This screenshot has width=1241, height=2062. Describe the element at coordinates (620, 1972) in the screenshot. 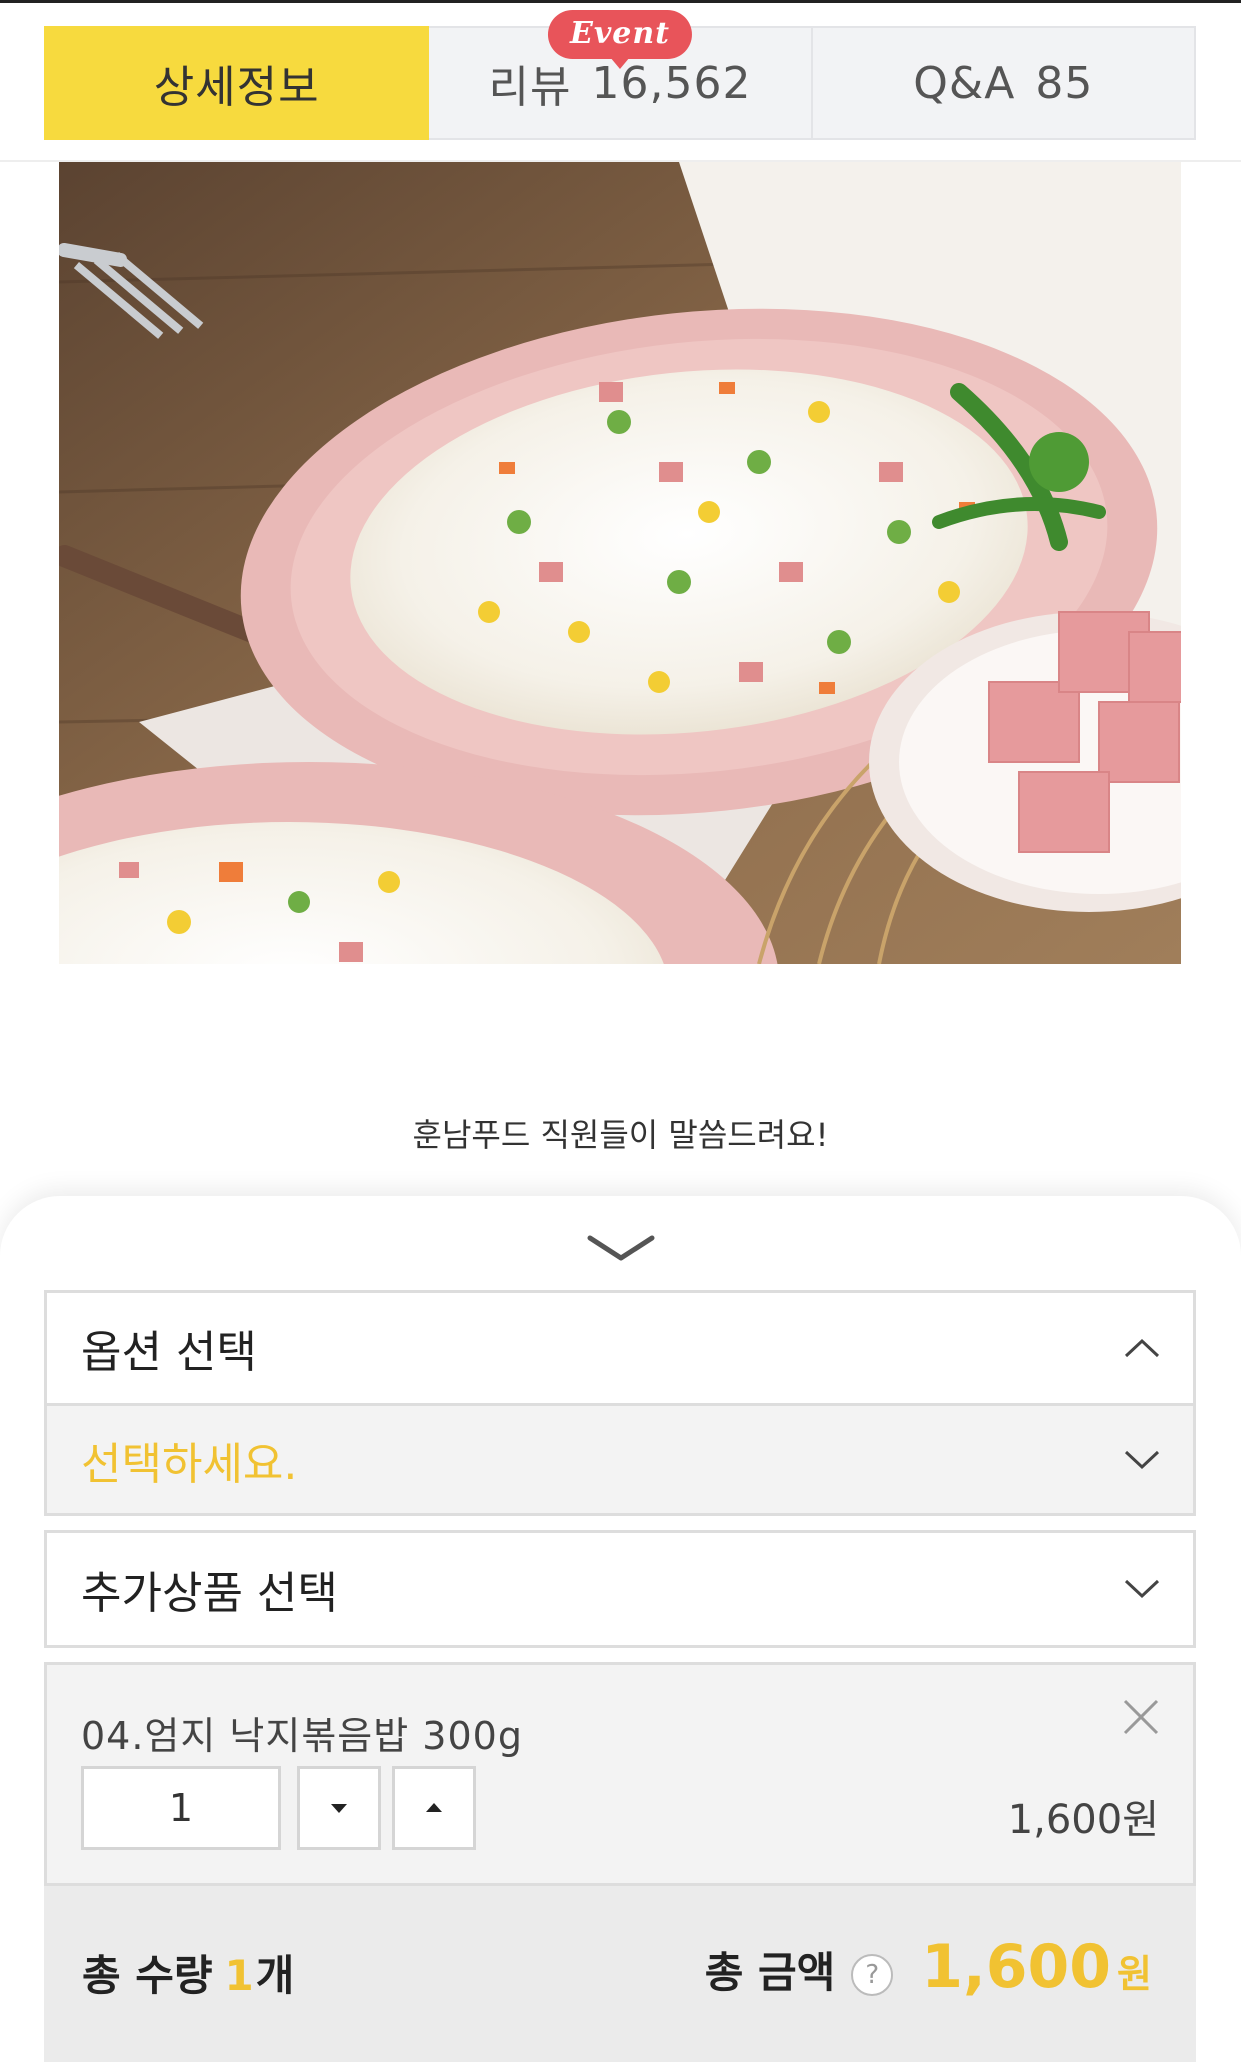

I see `total-summary: 총 수량 1개 총 금액 ? 1,600 원` at that location.